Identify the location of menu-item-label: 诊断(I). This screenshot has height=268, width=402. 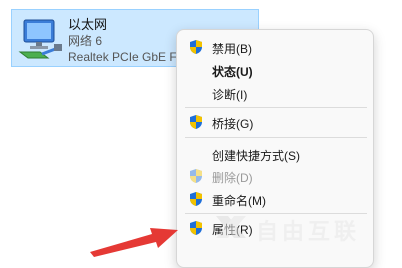
(230, 95).